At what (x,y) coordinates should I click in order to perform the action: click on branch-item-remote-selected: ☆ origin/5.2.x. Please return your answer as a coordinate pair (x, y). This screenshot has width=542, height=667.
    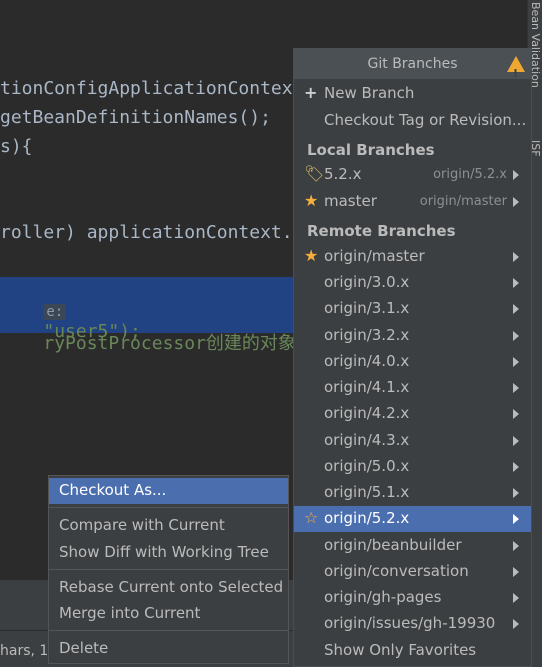
    Looking at the image, I should click on (412, 519).